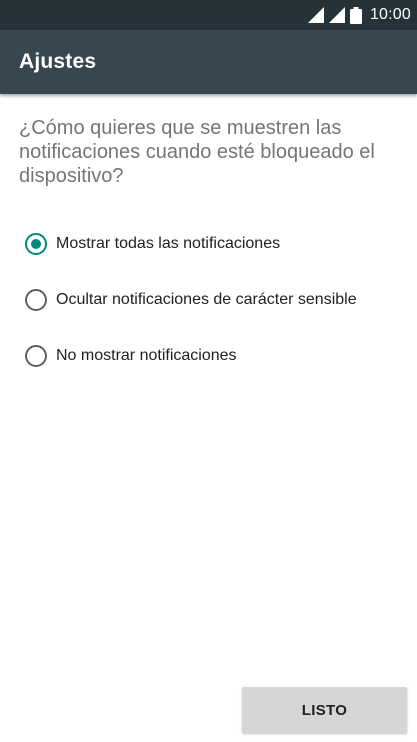 Image resolution: width=417 pixels, height=742 pixels. What do you see at coordinates (324, 710) in the screenshot?
I see `done-button: LISTO` at bounding box center [324, 710].